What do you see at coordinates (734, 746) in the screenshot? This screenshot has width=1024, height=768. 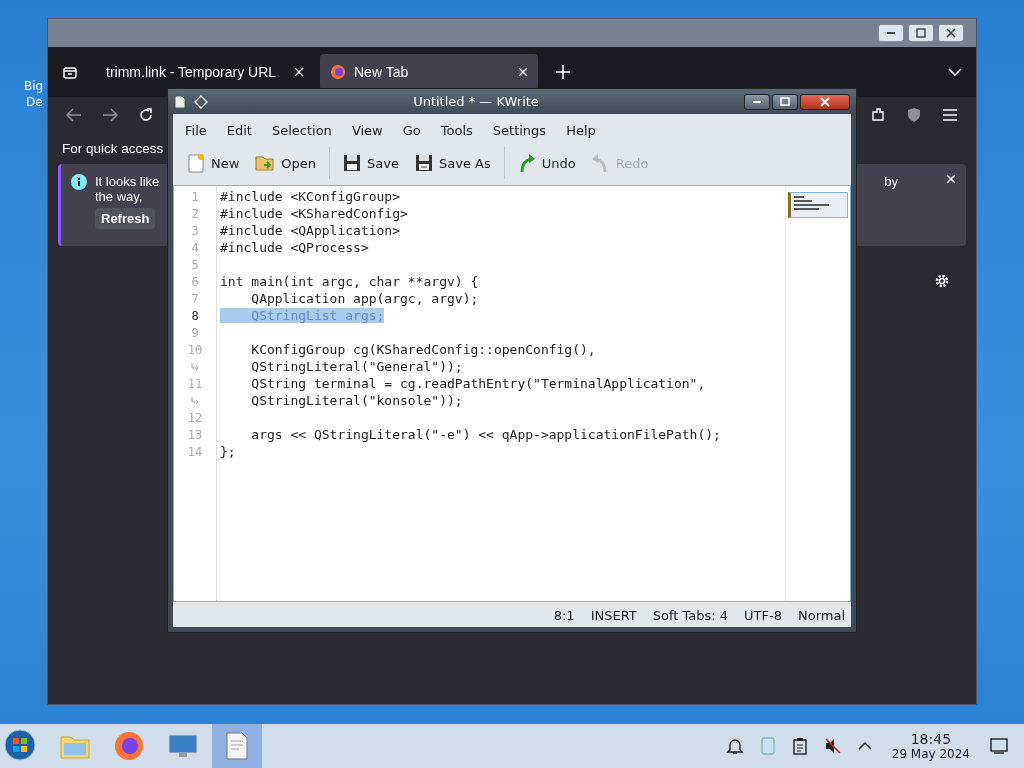 I see `bell-icon` at bounding box center [734, 746].